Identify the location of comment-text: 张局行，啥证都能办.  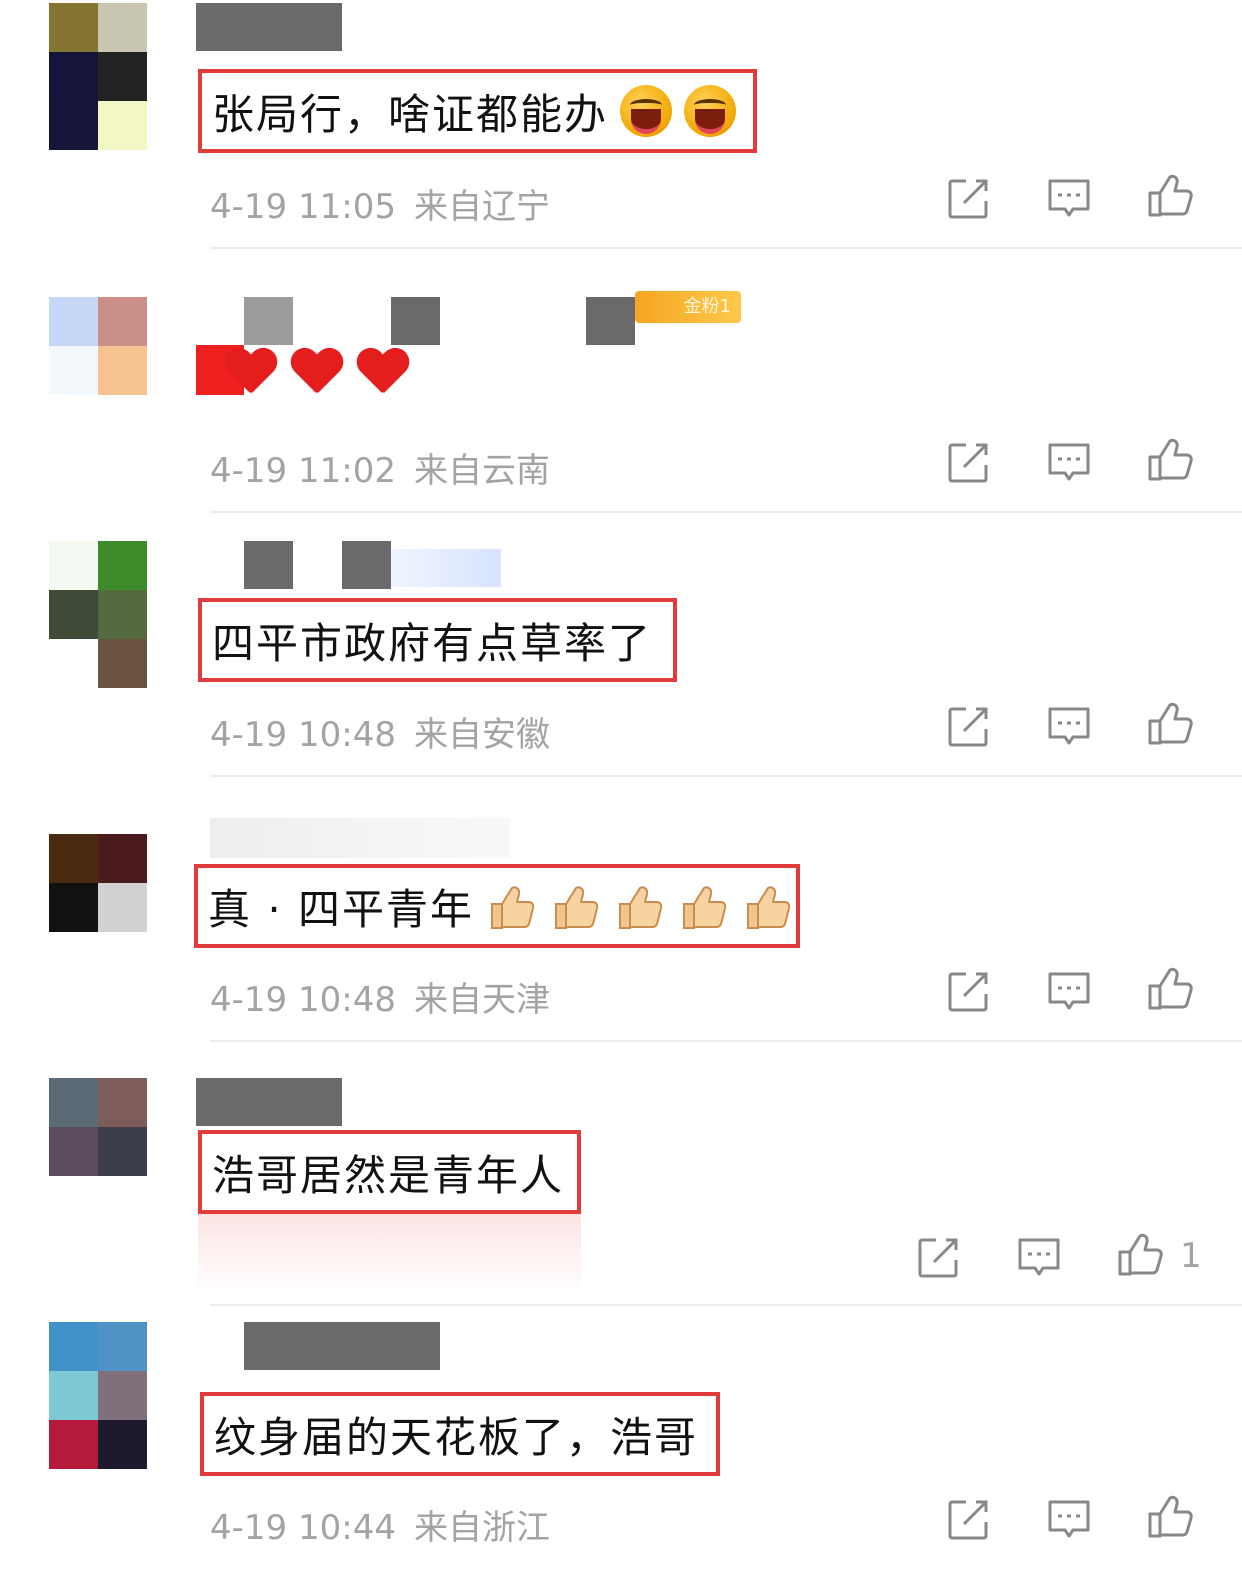
(410, 114).